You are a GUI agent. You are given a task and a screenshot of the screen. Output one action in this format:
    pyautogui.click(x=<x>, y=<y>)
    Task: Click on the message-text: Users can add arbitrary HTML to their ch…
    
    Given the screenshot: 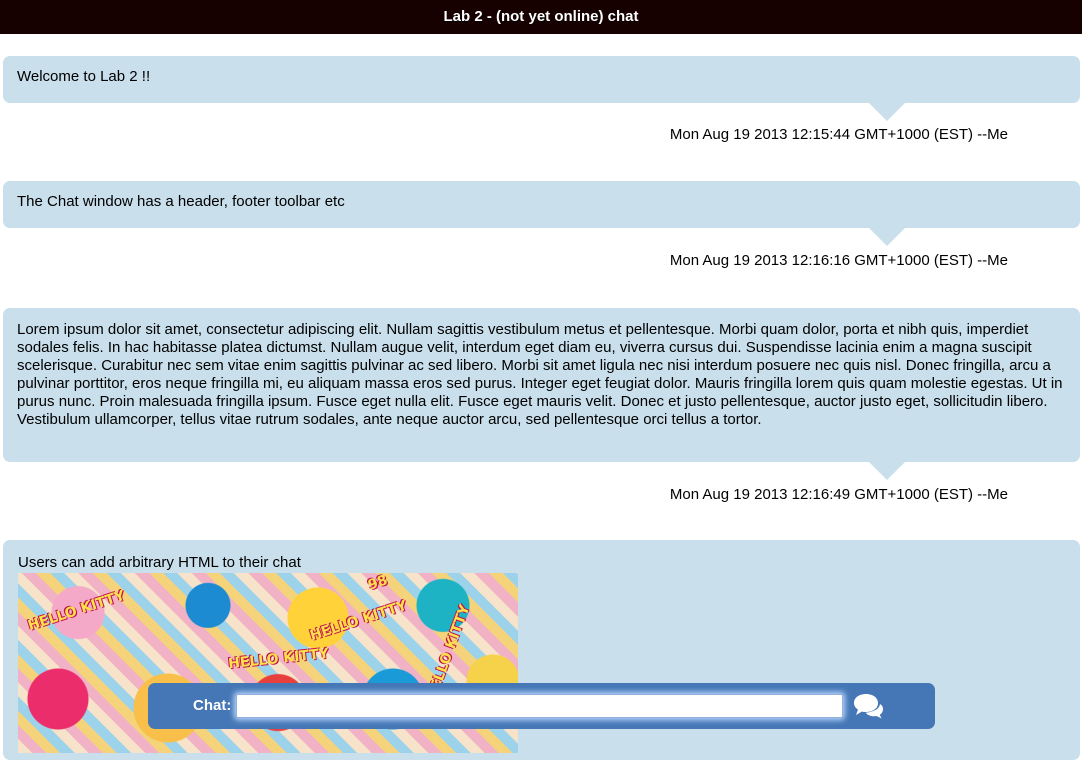 What is the action you would take?
    pyautogui.click(x=159, y=562)
    